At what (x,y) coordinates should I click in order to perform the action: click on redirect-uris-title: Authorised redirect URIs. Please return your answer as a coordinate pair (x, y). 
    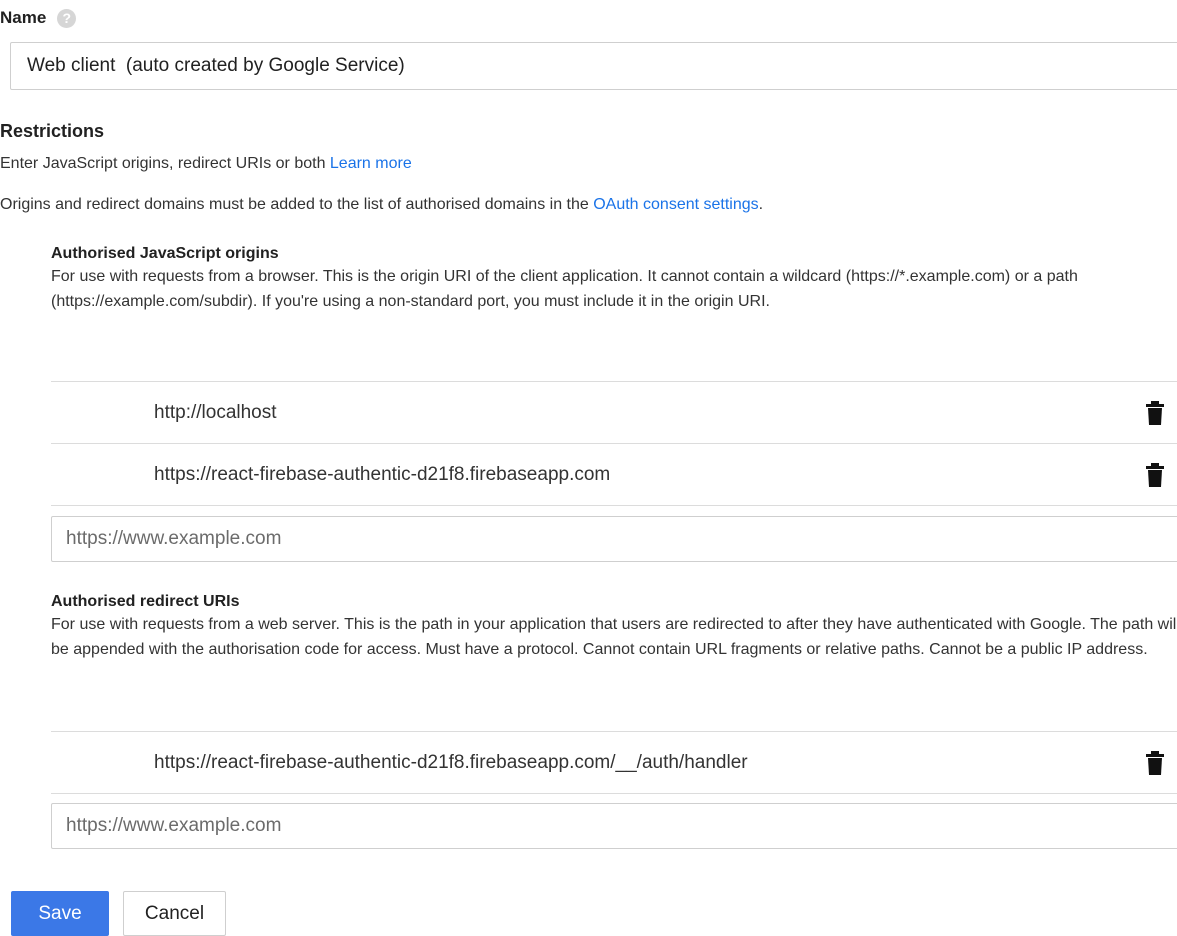
    Looking at the image, I should click on (145, 601).